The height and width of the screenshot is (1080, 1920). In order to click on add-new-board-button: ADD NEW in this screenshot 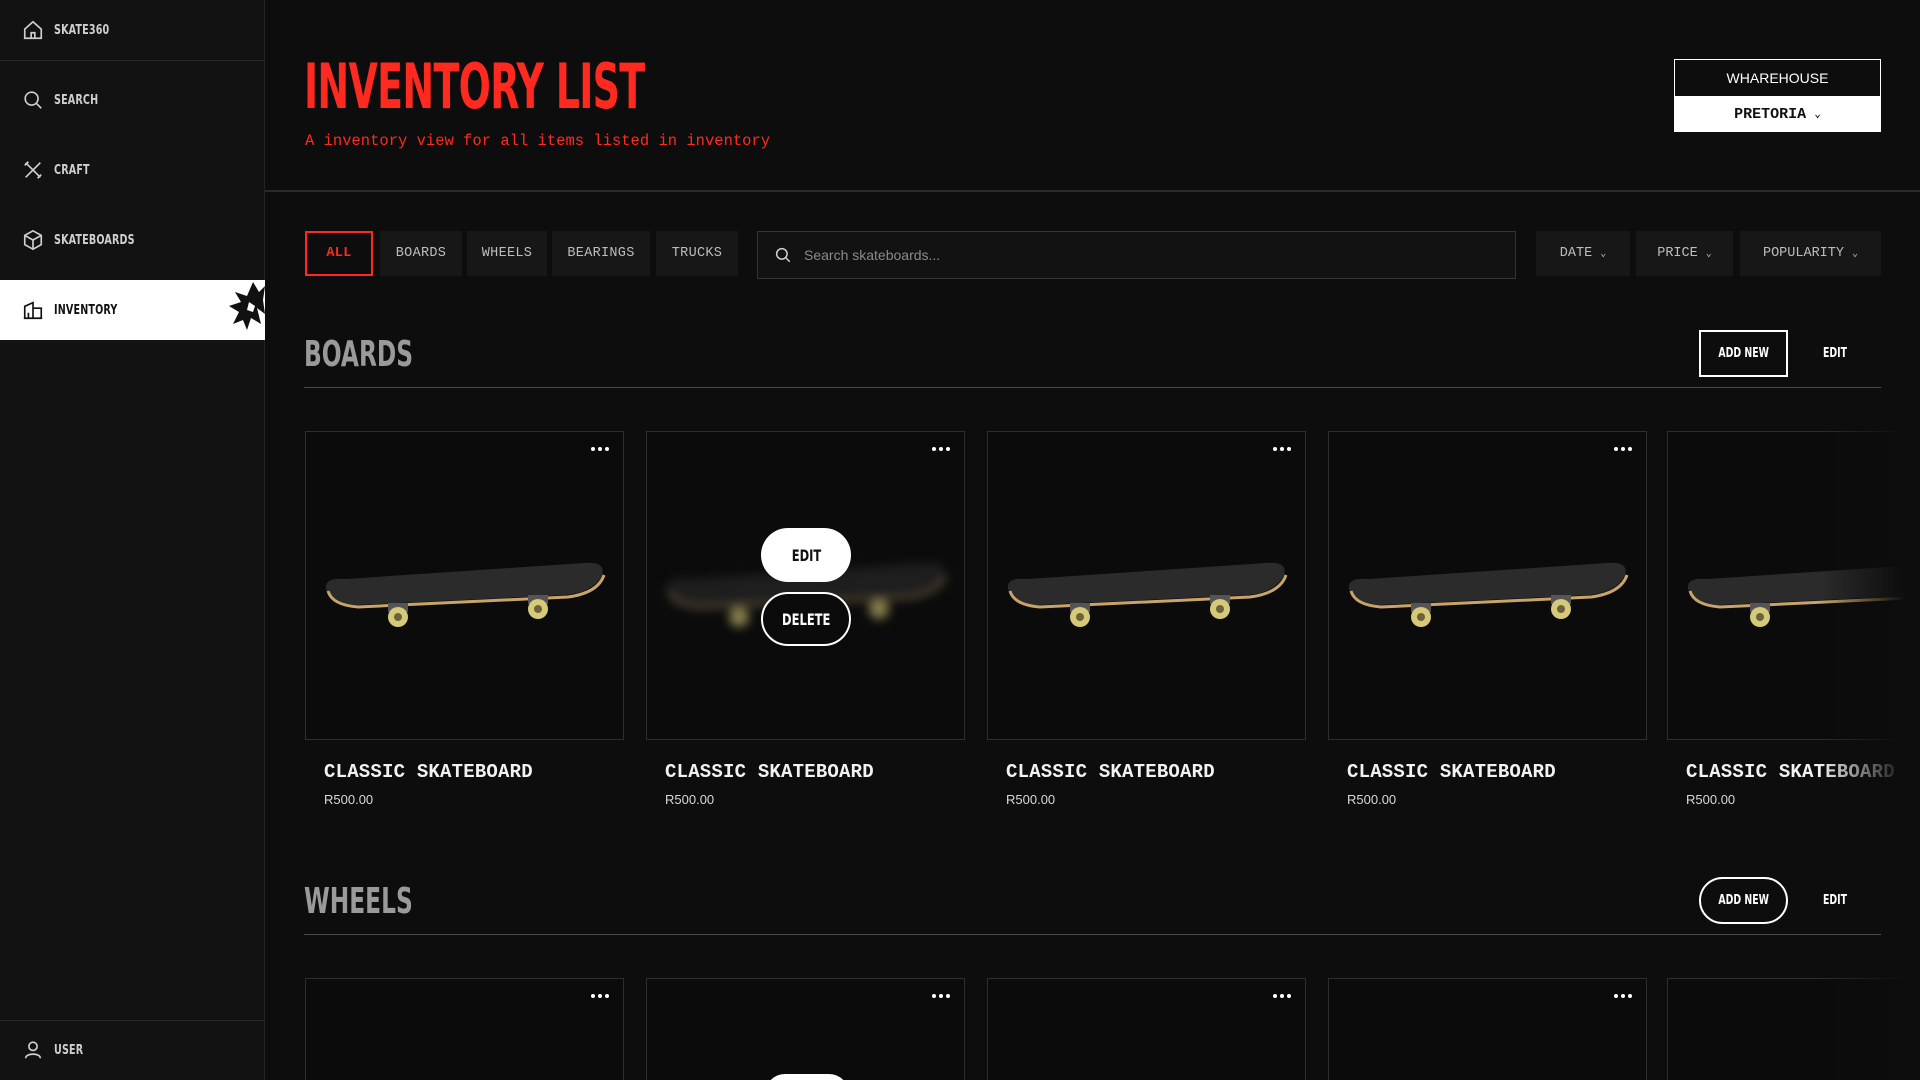, I will do `click(1743, 353)`.